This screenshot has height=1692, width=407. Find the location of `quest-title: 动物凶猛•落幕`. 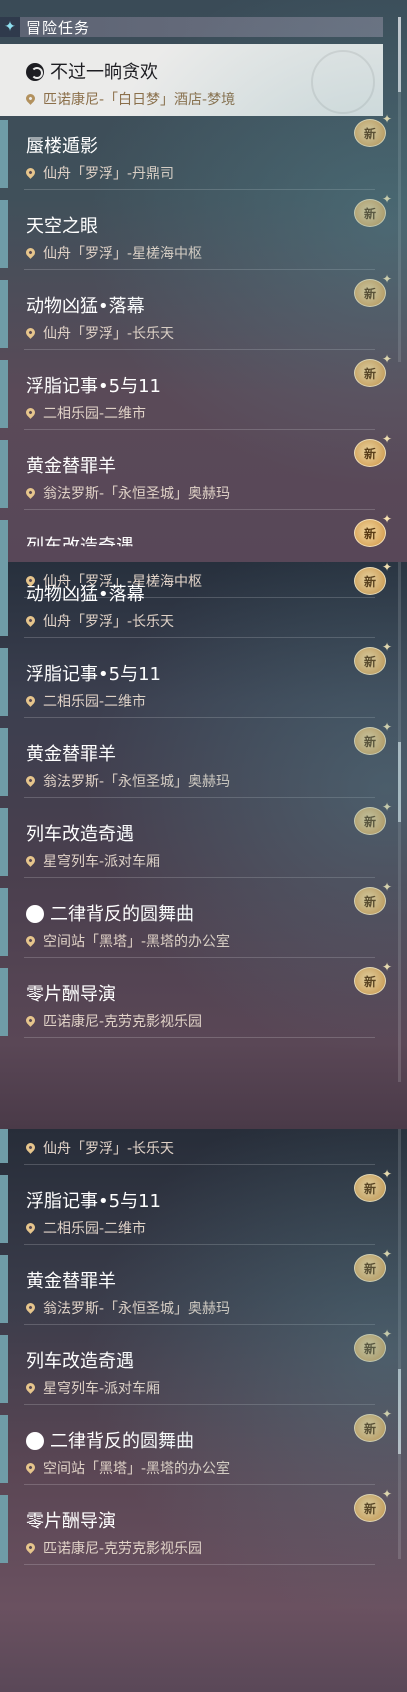

quest-title: 动物凶猛•落幕 is located at coordinates (85, 594).